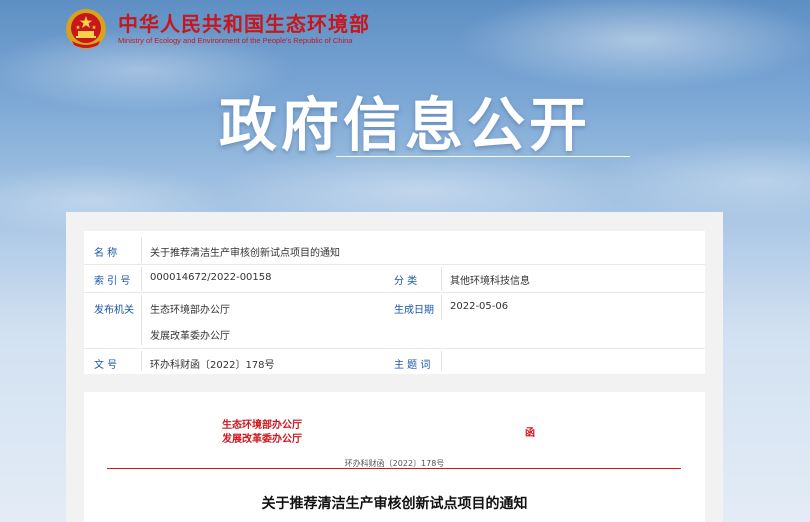 The image size is (810, 522). Describe the element at coordinates (490, 281) in the screenshot. I see `category-value: 其他环境科技信息` at that location.